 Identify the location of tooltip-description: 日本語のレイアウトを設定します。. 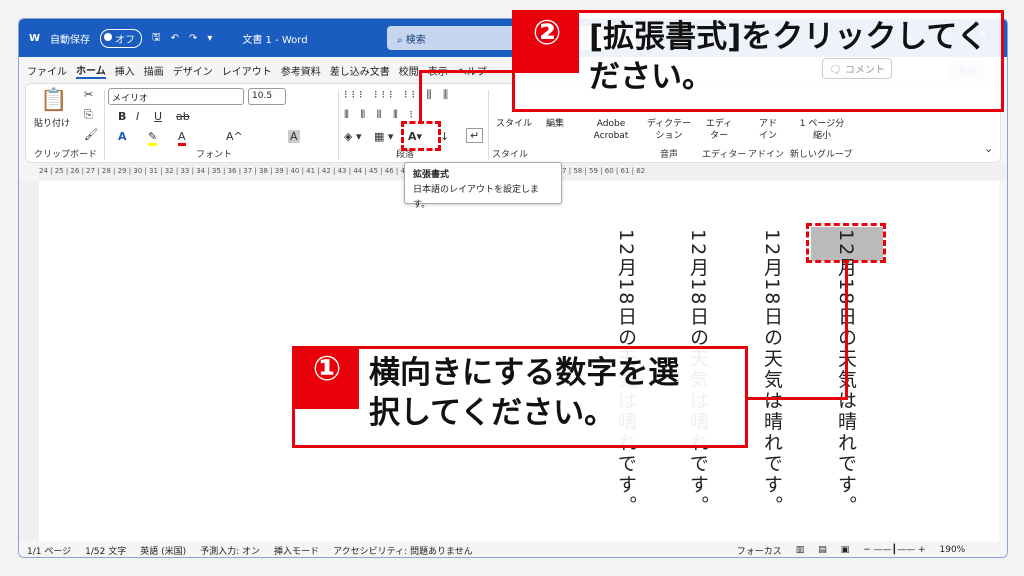
(476, 197).